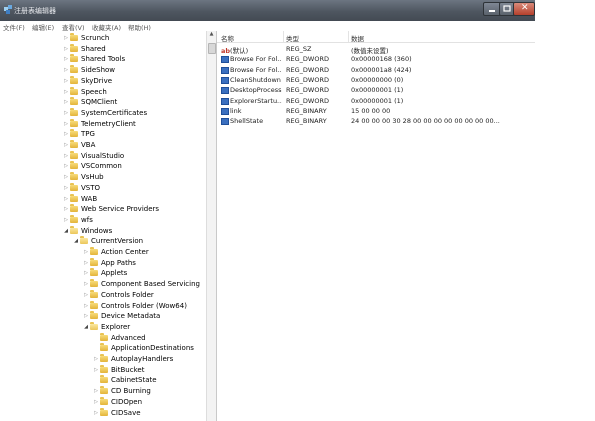  I want to click on tree-node: CabinetState, so click(124, 380).